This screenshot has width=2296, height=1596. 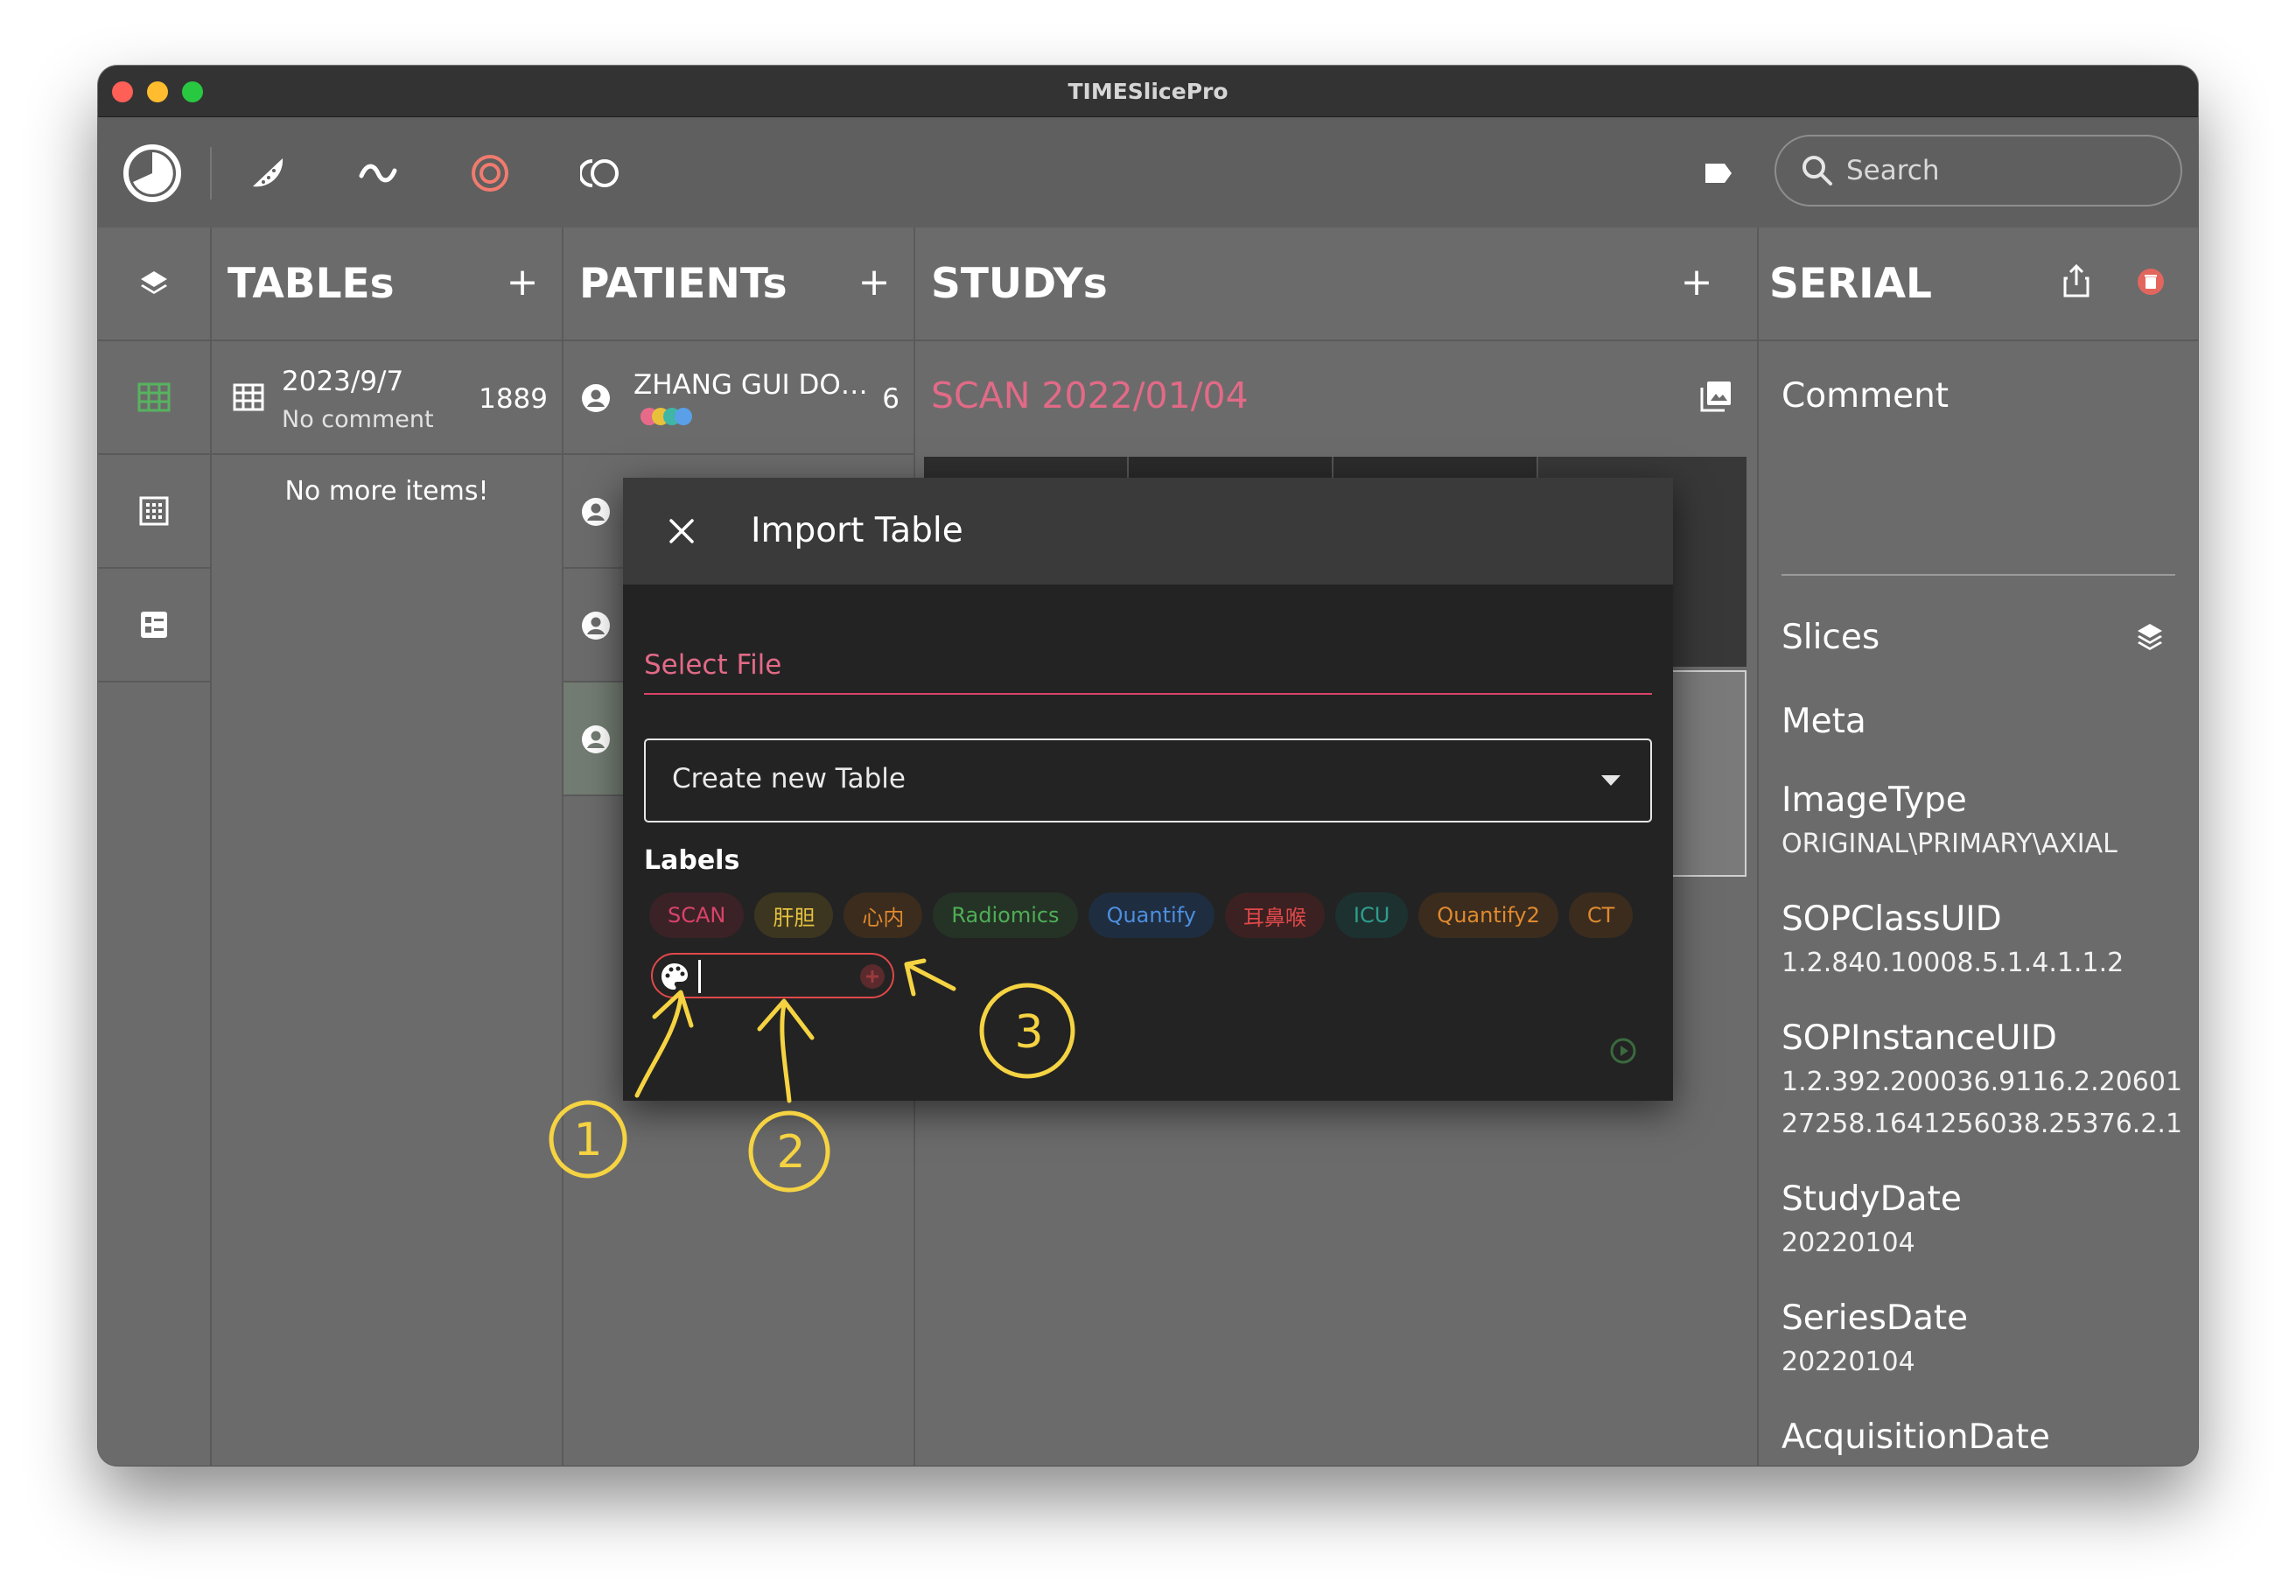 What do you see at coordinates (587, 1140) in the screenshot?
I see `annotation-number: 1` at bounding box center [587, 1140].